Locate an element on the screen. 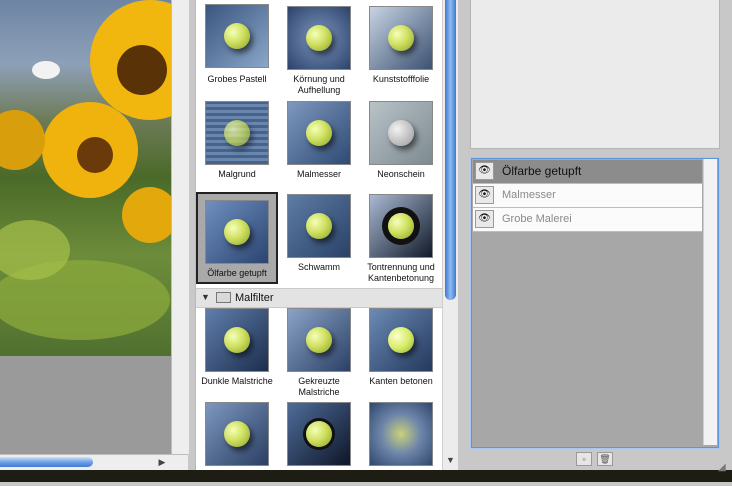  scroll-right-arrow-icon: ▶ is located at coordinates (162, 462).